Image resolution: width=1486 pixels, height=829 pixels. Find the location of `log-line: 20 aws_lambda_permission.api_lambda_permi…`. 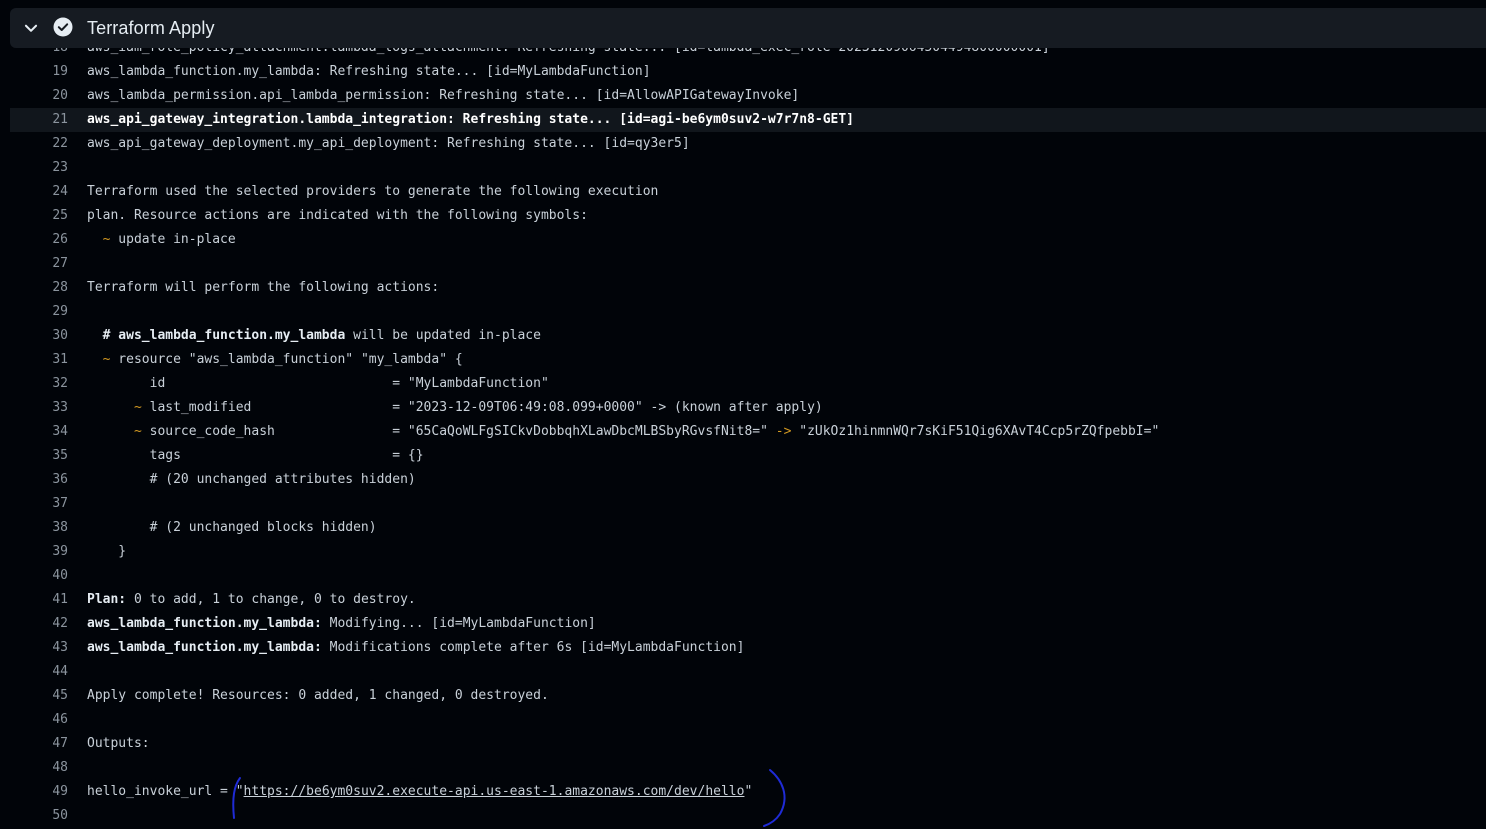

log-line: 20 aws_lambda_permission.api_lambda_permi… is located at coordinates (748, 96).